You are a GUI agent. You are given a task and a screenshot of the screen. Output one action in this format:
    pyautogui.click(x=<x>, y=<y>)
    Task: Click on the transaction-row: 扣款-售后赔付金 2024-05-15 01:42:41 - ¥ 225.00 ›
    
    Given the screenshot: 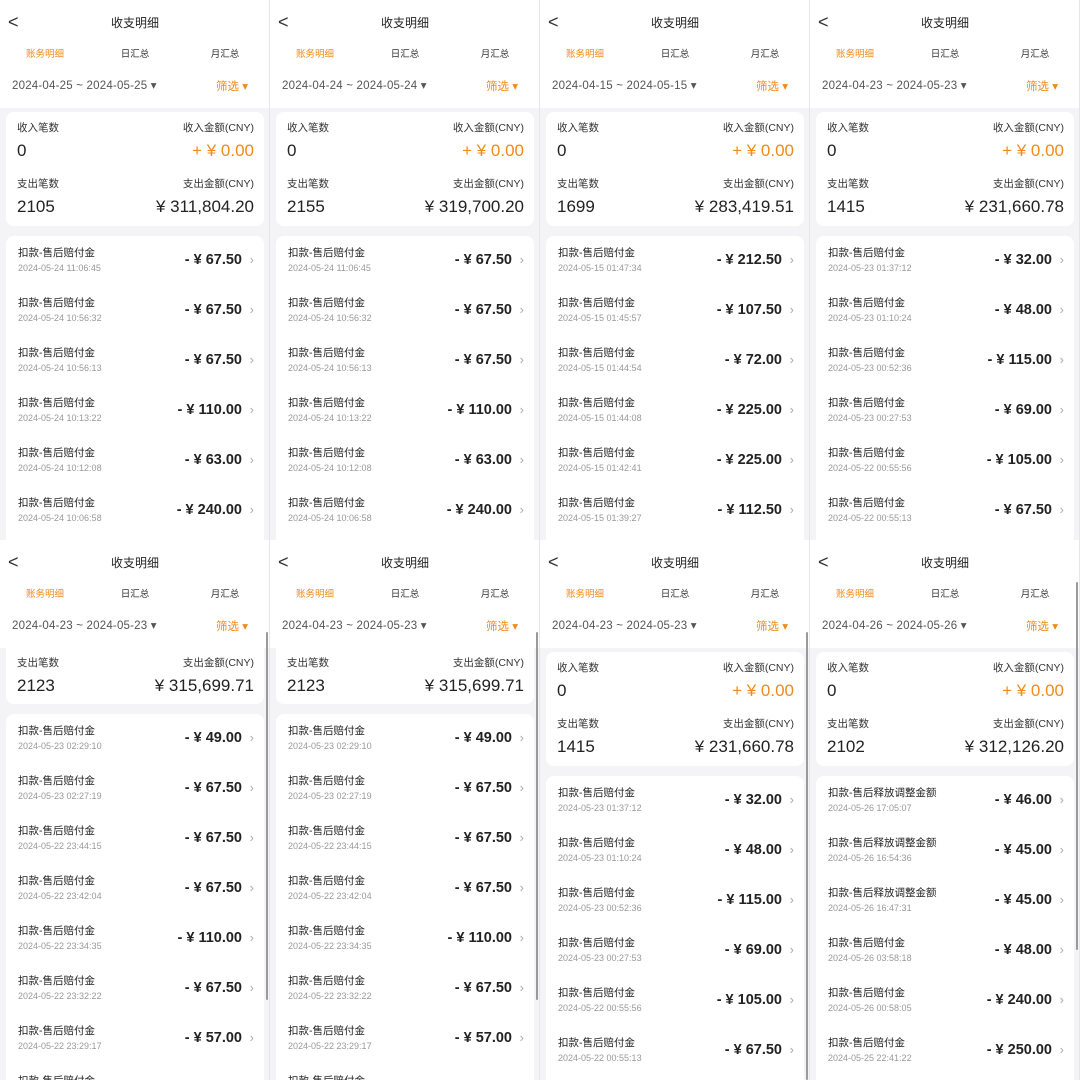 What is the action you would take?
    pyautogui.click(x=675, y=461)
    